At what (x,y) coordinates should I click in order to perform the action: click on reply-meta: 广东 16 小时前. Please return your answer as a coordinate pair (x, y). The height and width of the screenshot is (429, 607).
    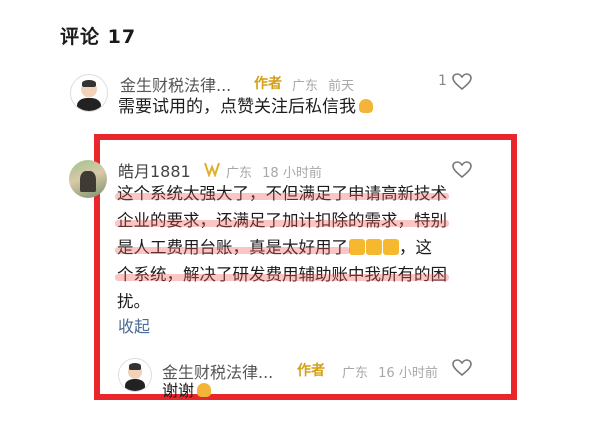
    Looking at the image, I should click on (390, 371).